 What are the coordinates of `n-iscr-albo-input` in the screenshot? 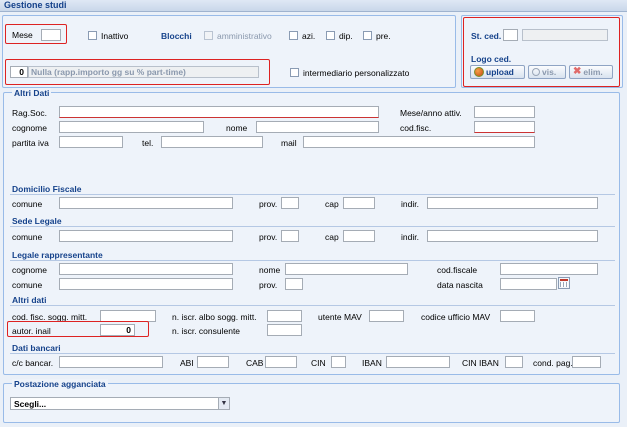 It's located at (284, 316).